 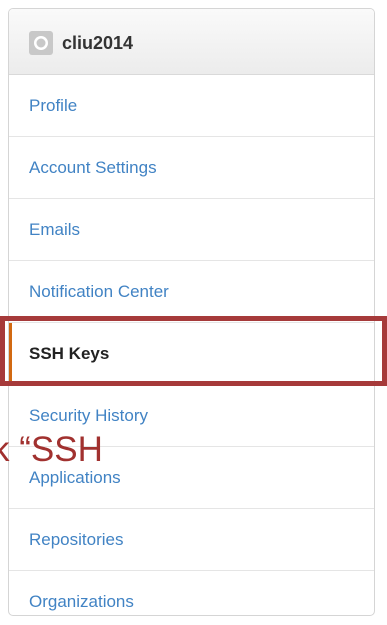 What do you see at coordinates (191, 354) in the screenshot?
I see `menu-item-ssh-keys: SSH Keys` at bounding box center [191, 354].